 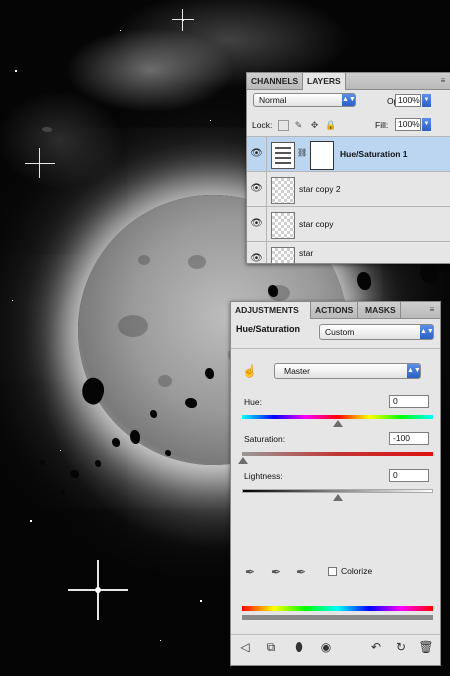 I want to click on saturation-slider-thumb, so click(x=243, y=460).